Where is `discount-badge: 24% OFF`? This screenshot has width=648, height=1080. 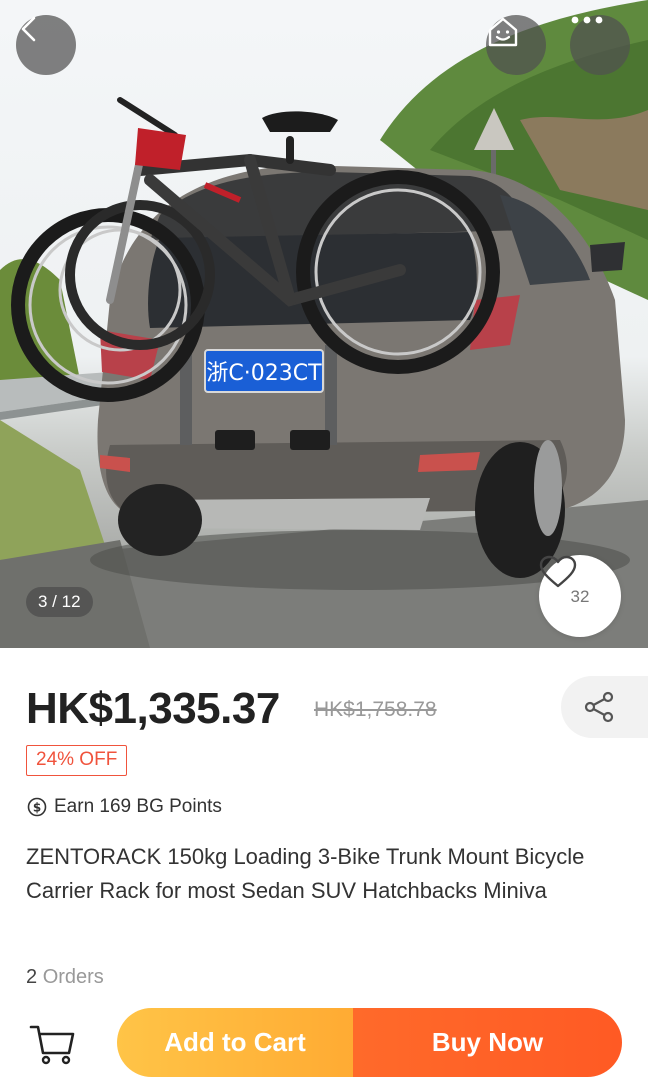 discount-badge: 24% OFF is located at coordinates (77, 760).